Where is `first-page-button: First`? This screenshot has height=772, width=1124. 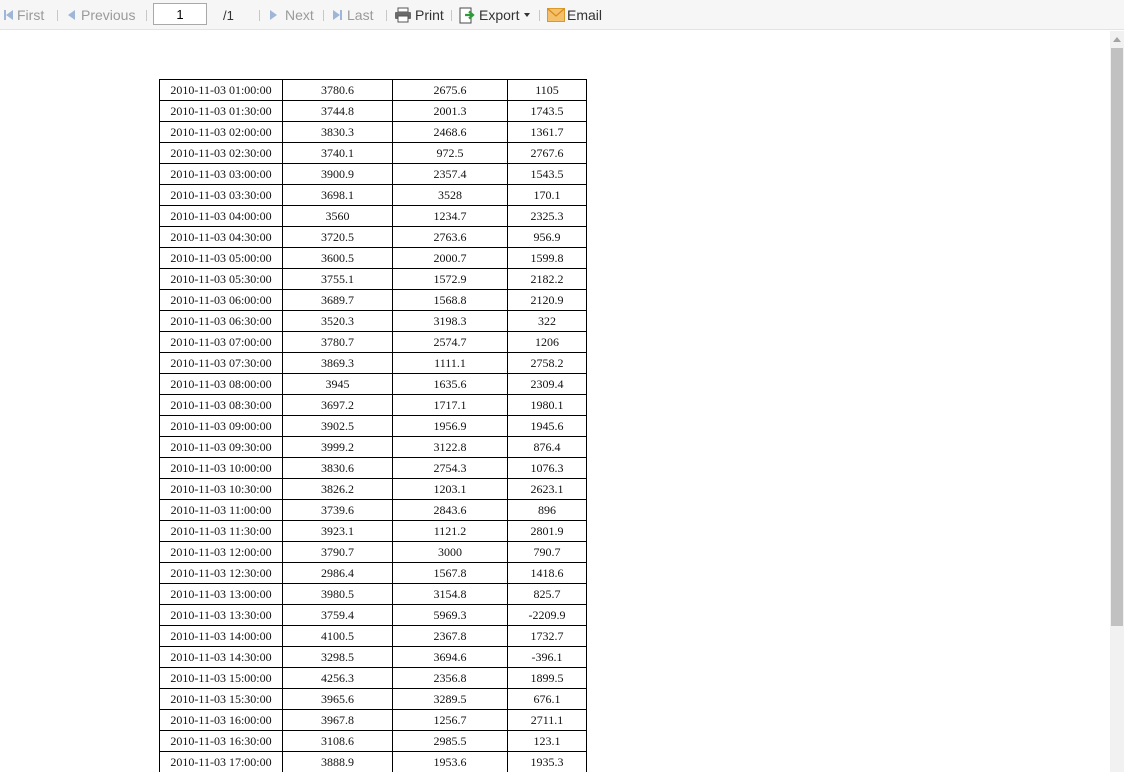 first-page-button: First is located at coordinates (24, 15).